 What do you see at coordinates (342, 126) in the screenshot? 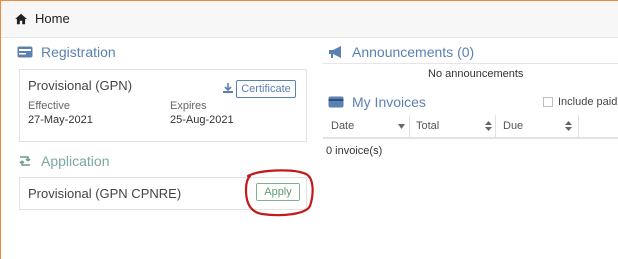
I see `column-date: Date` at bounding box center [342, 126].